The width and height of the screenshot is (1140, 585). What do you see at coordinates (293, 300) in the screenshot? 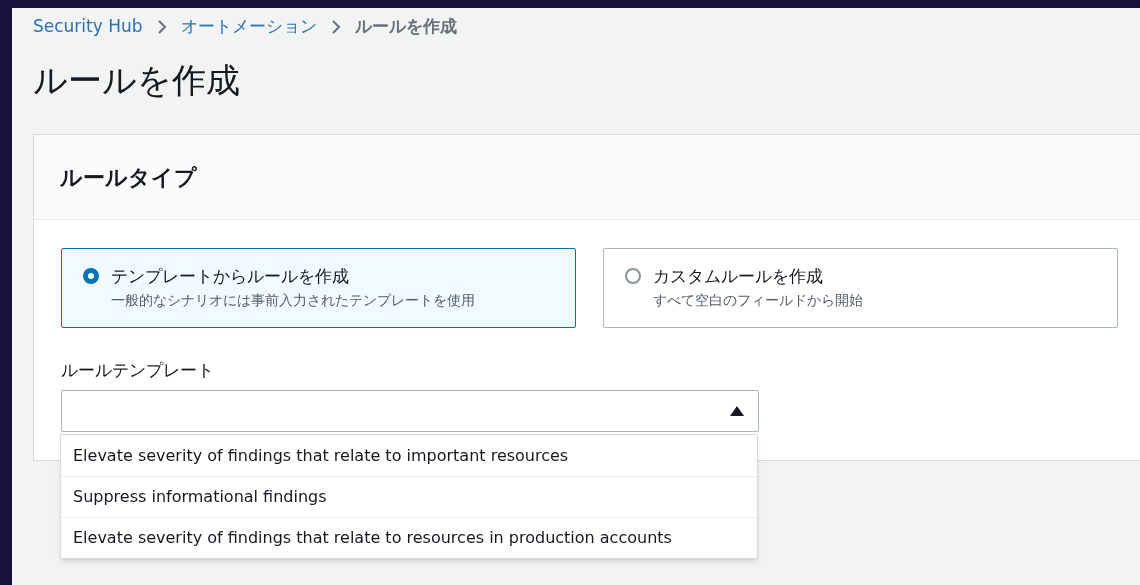
I see `radio-description: 一般的なシナリオには事前入力されたテンプレートを使用` at bounding box center [293, 300].